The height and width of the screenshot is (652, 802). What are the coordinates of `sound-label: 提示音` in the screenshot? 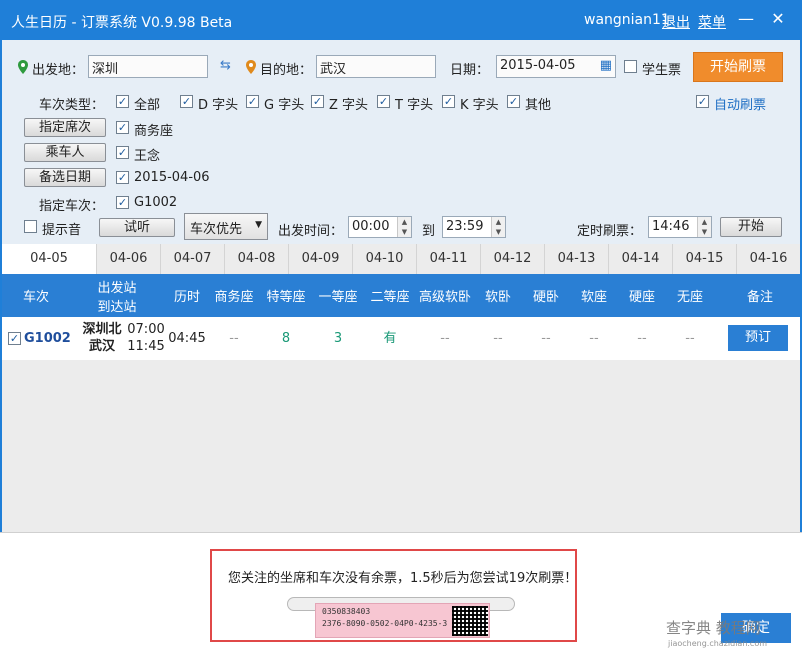 It's located at (62, 230).